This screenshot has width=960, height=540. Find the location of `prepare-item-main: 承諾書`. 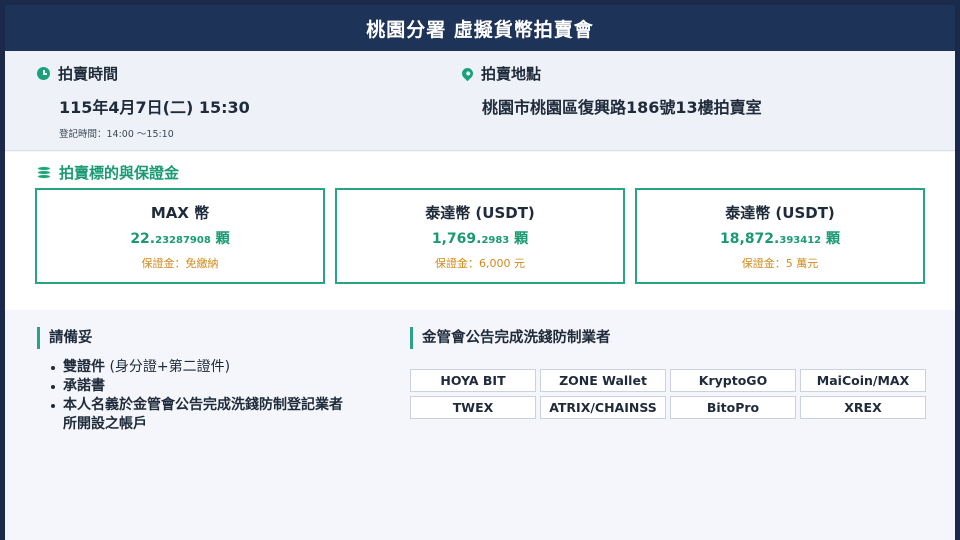

prepare-item-main: 承諾書 is located at coordinates (84, 386).